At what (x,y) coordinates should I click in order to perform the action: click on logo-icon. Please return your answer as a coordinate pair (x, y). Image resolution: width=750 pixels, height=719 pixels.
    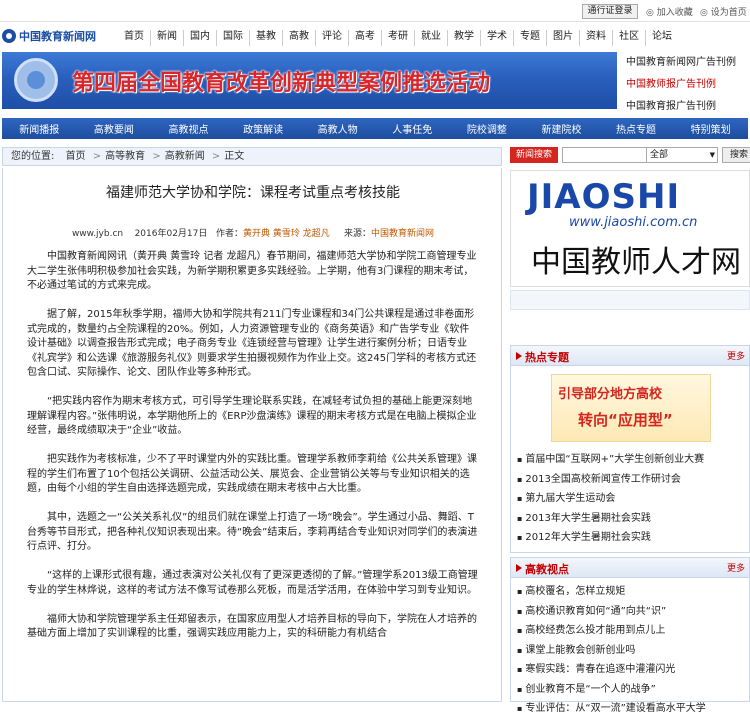
    Looking at the image, I should click on (9, 36).